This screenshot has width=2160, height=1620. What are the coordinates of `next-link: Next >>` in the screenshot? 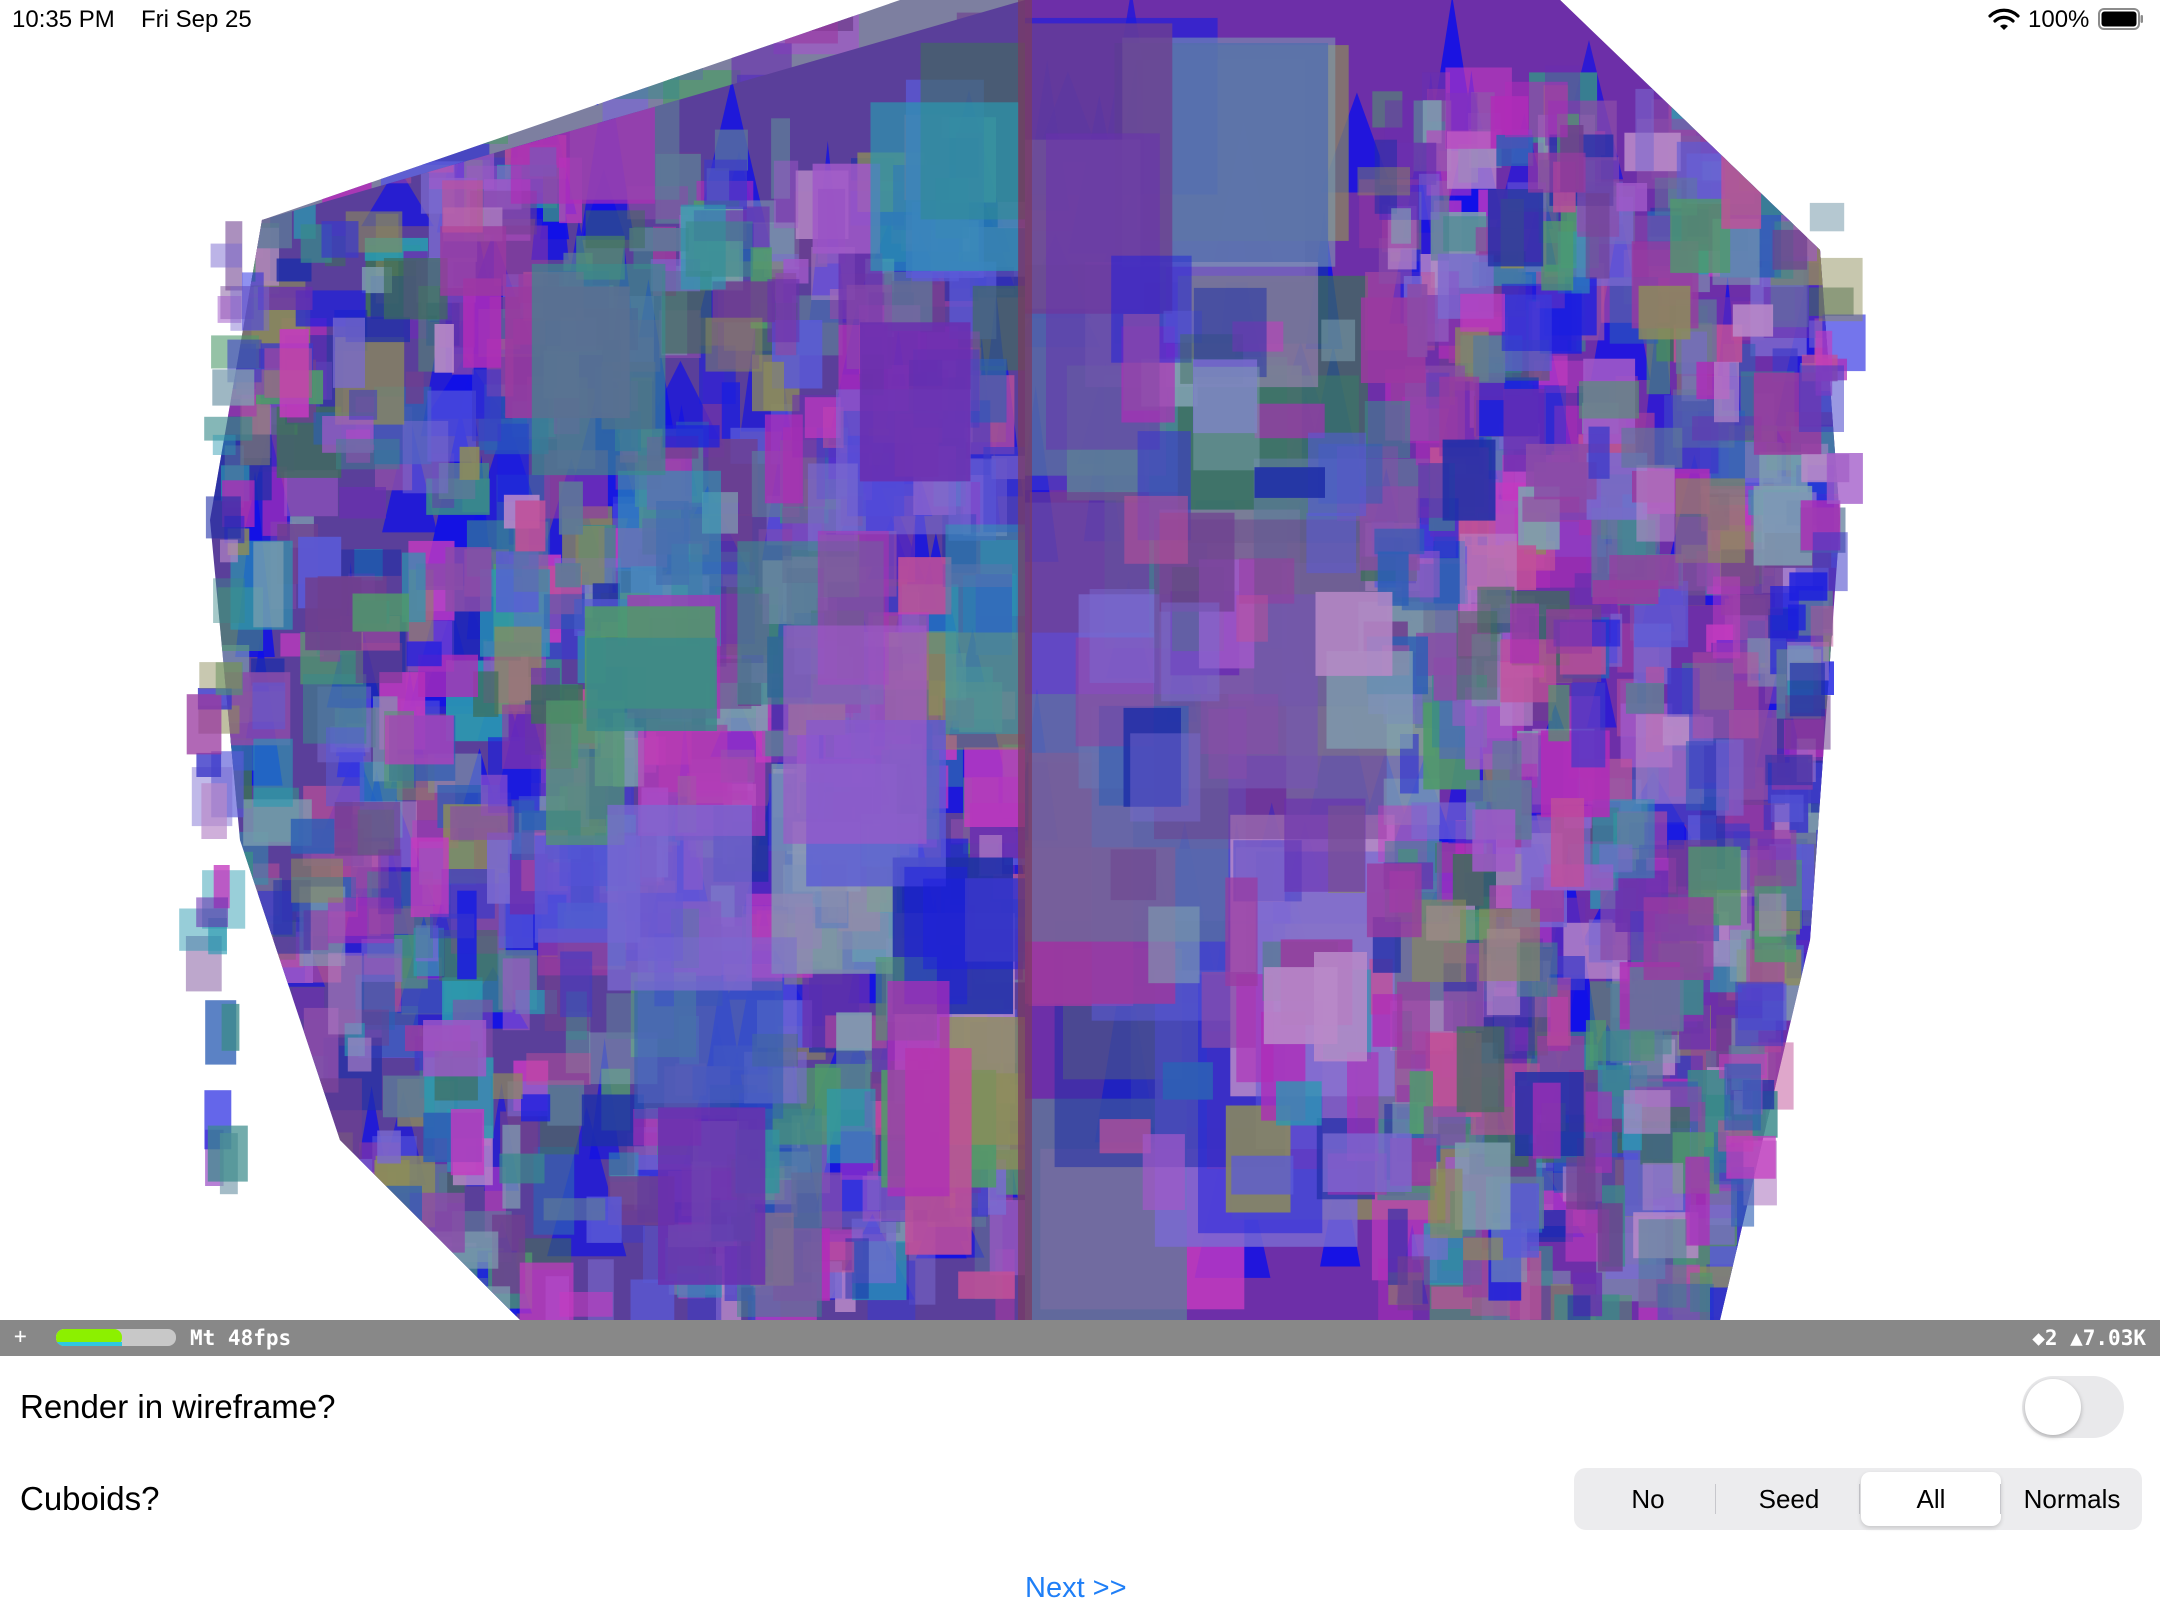 It's located at (1076, 1588).